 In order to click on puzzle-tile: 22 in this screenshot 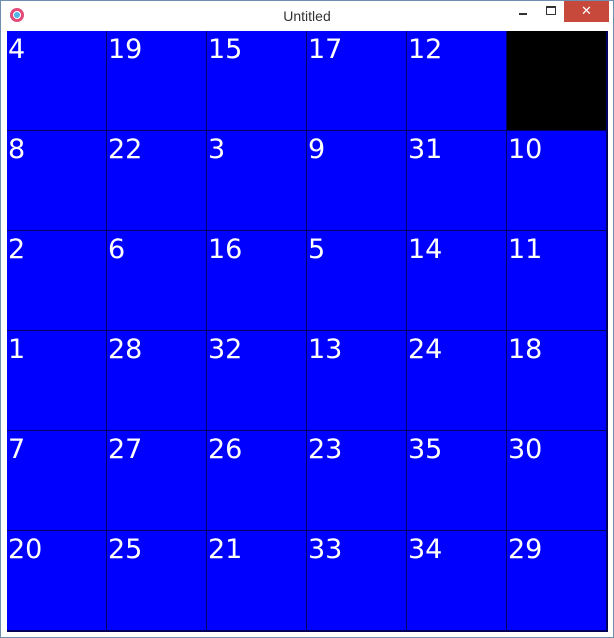, I will do `click(157, 181)`.